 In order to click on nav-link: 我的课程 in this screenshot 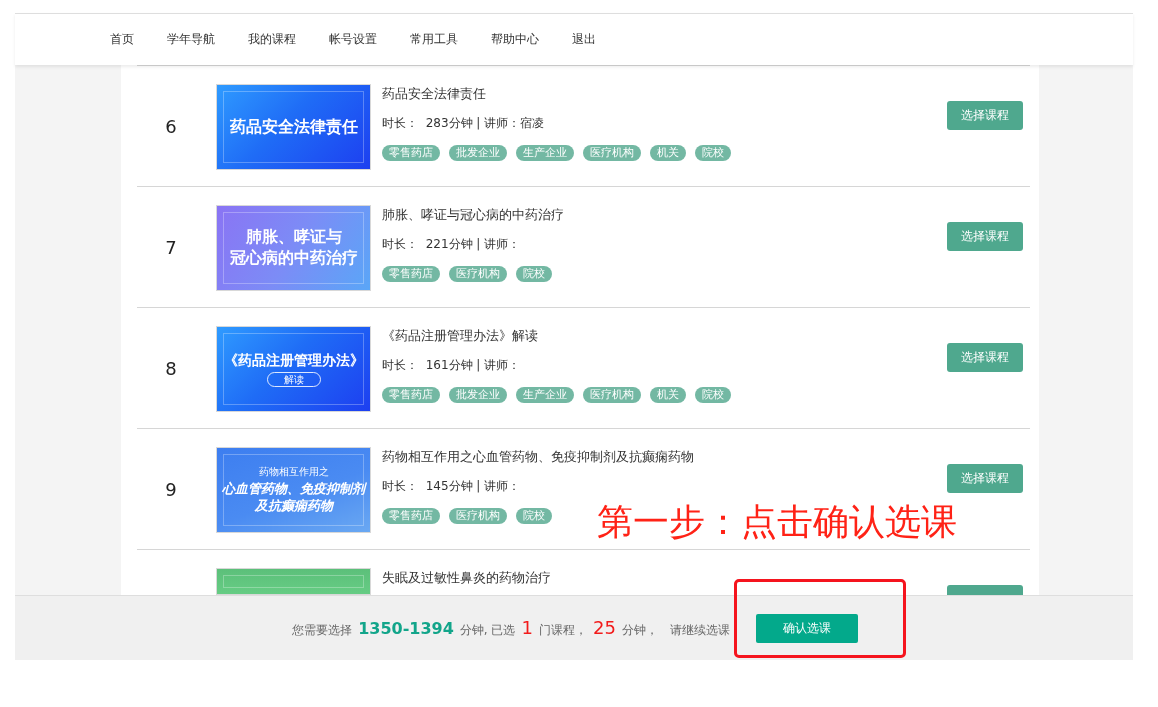, I will do `click(272, 39)`.